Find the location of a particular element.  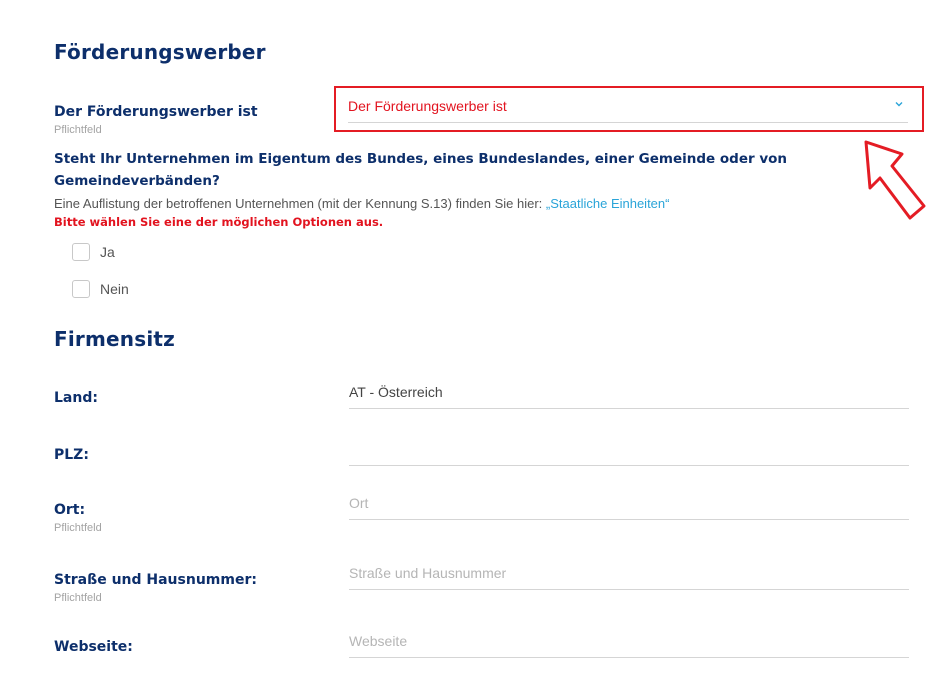

street-placeholder: Straße und Hausnummer is located at coordinates (428, 573).